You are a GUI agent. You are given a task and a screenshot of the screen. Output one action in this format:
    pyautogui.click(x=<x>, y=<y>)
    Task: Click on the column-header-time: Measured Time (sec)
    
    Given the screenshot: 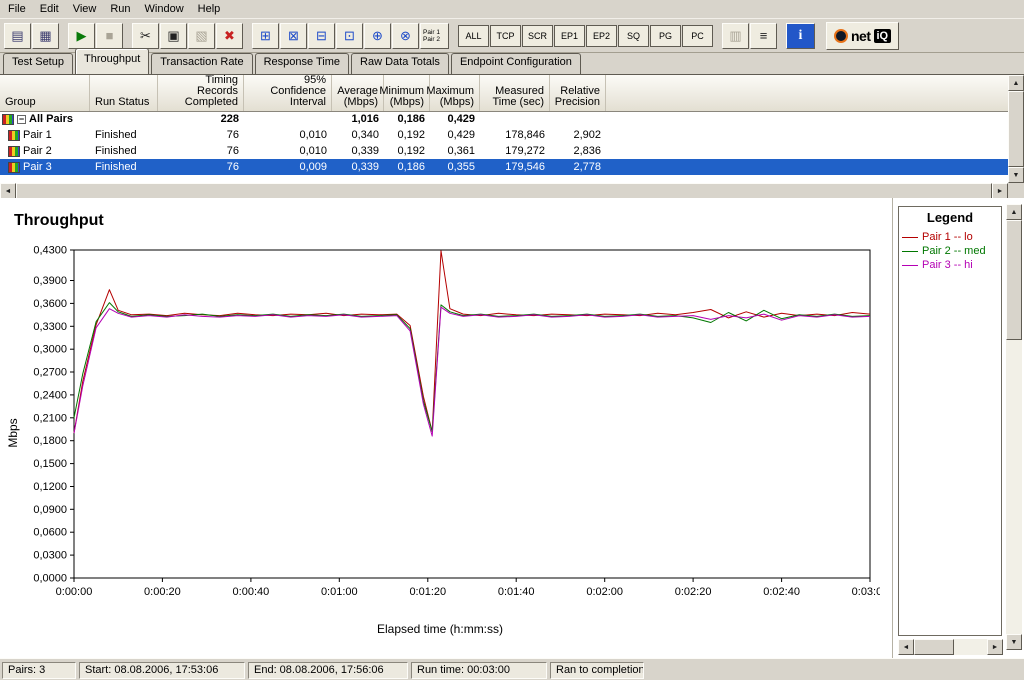 What is the action you would take?
    pyautogui.click(x=515, y=93)
    